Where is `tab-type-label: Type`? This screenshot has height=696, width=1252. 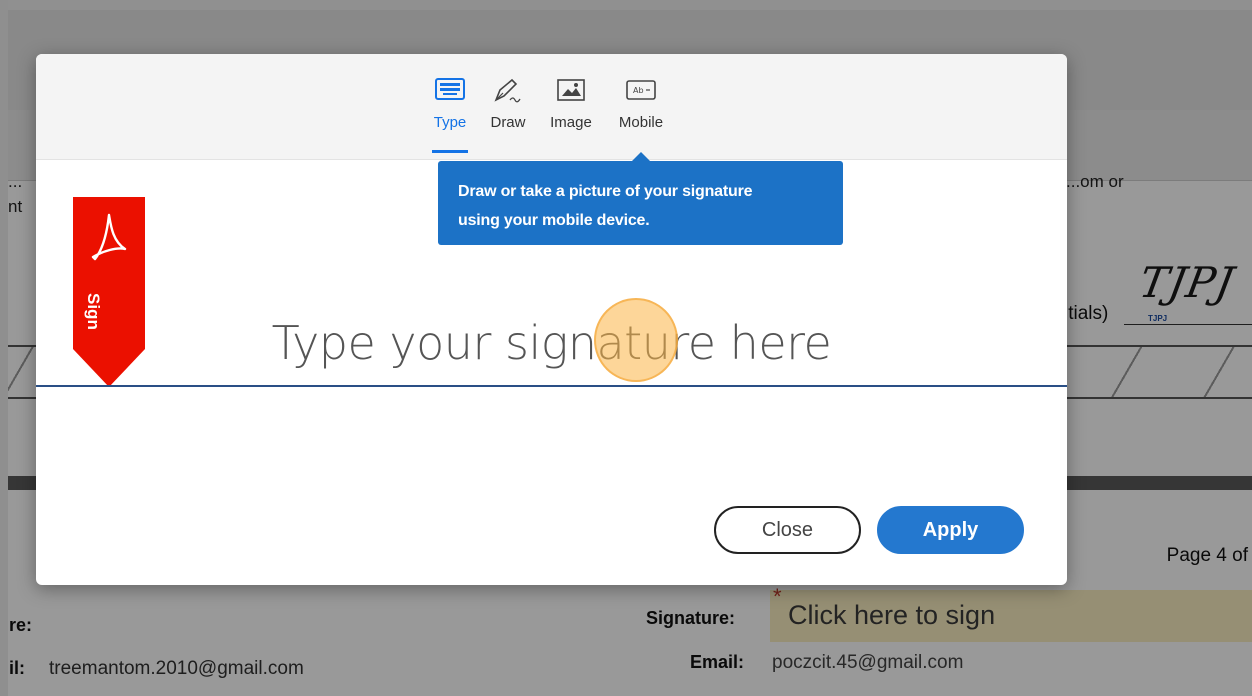 tab-type-label: Type is located at coordinates (450, 122).